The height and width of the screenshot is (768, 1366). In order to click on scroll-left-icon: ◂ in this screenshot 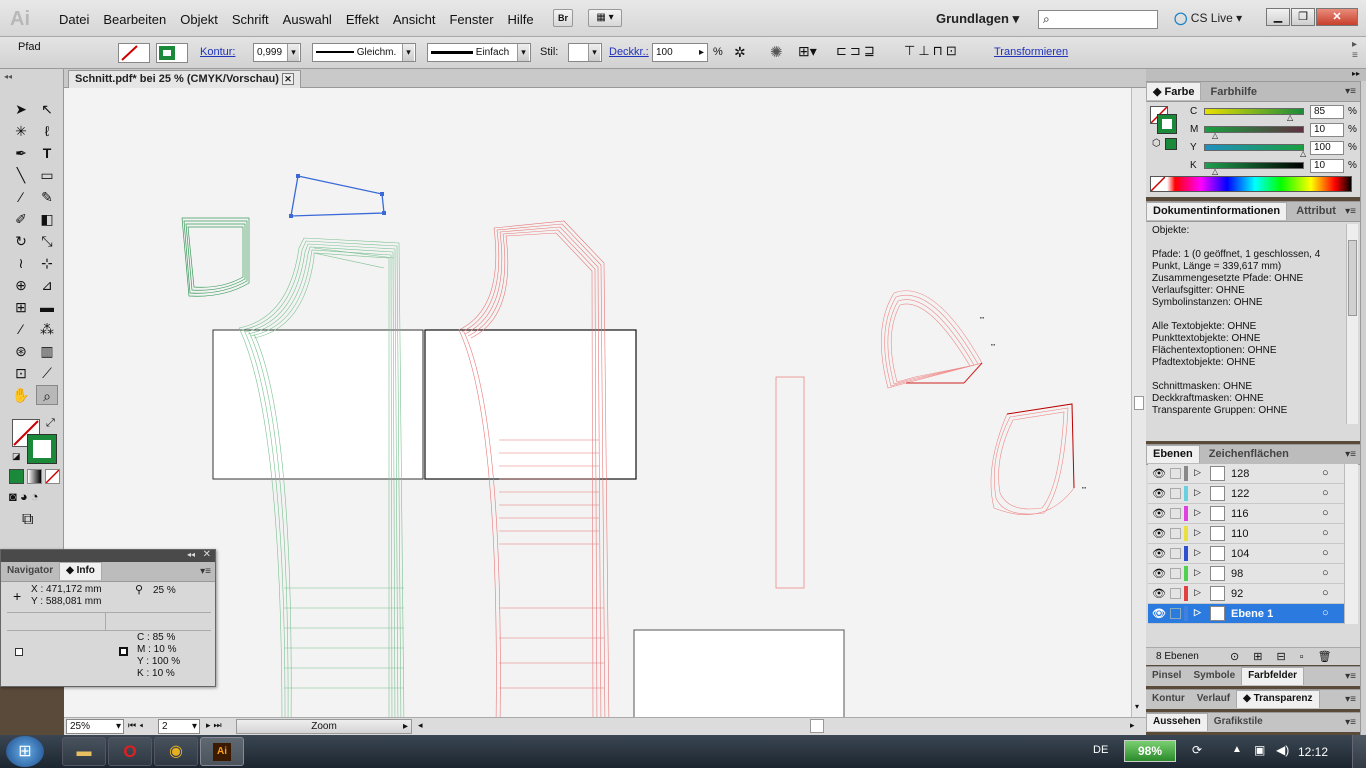, I will do `click(420, 725)`.